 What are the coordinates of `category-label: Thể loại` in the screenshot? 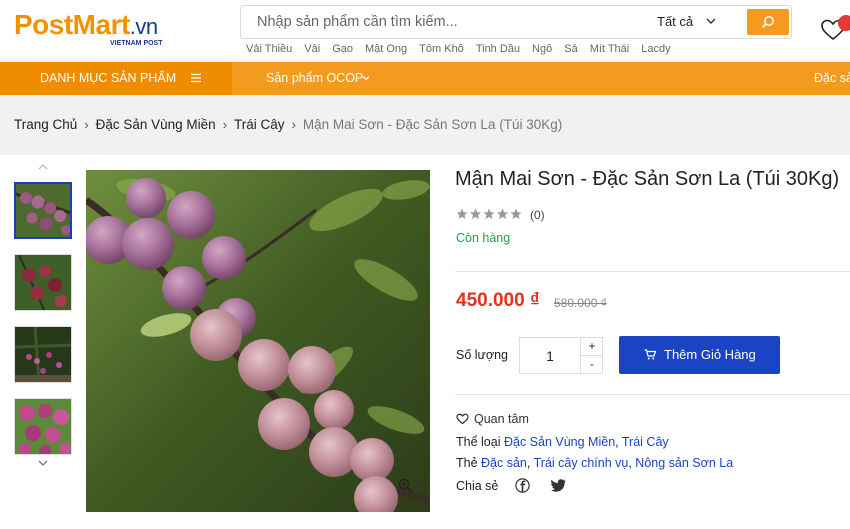 It's located at (478, 442).